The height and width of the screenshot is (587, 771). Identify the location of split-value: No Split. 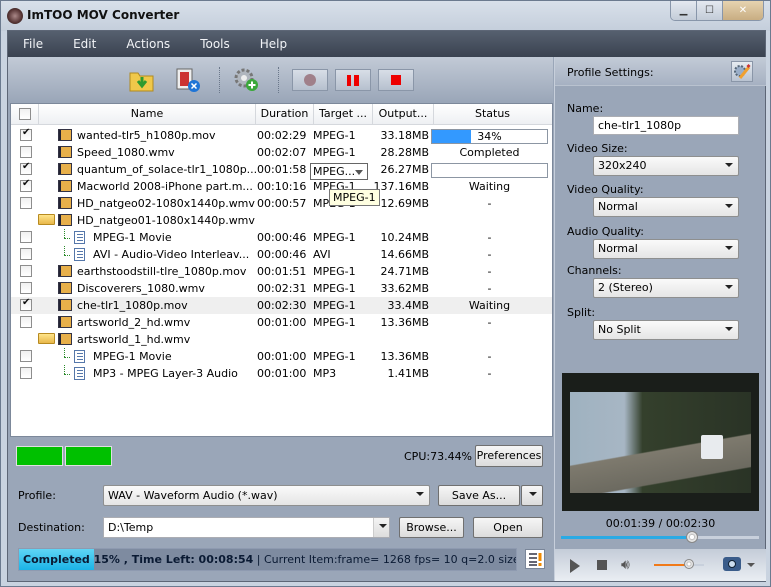
(619, 329).